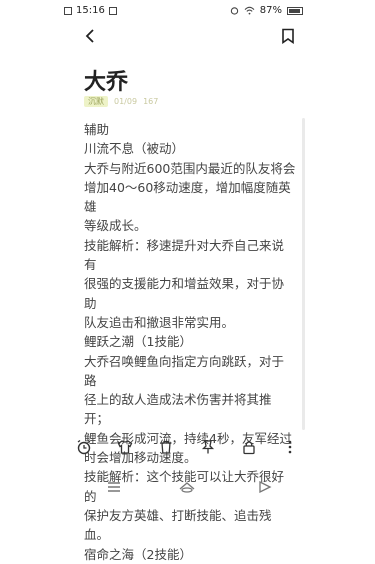  What do you see at coordinates (125, 447) in the screenshot?
I see `theme-shirt-icon` at bounding box center [125, 447].